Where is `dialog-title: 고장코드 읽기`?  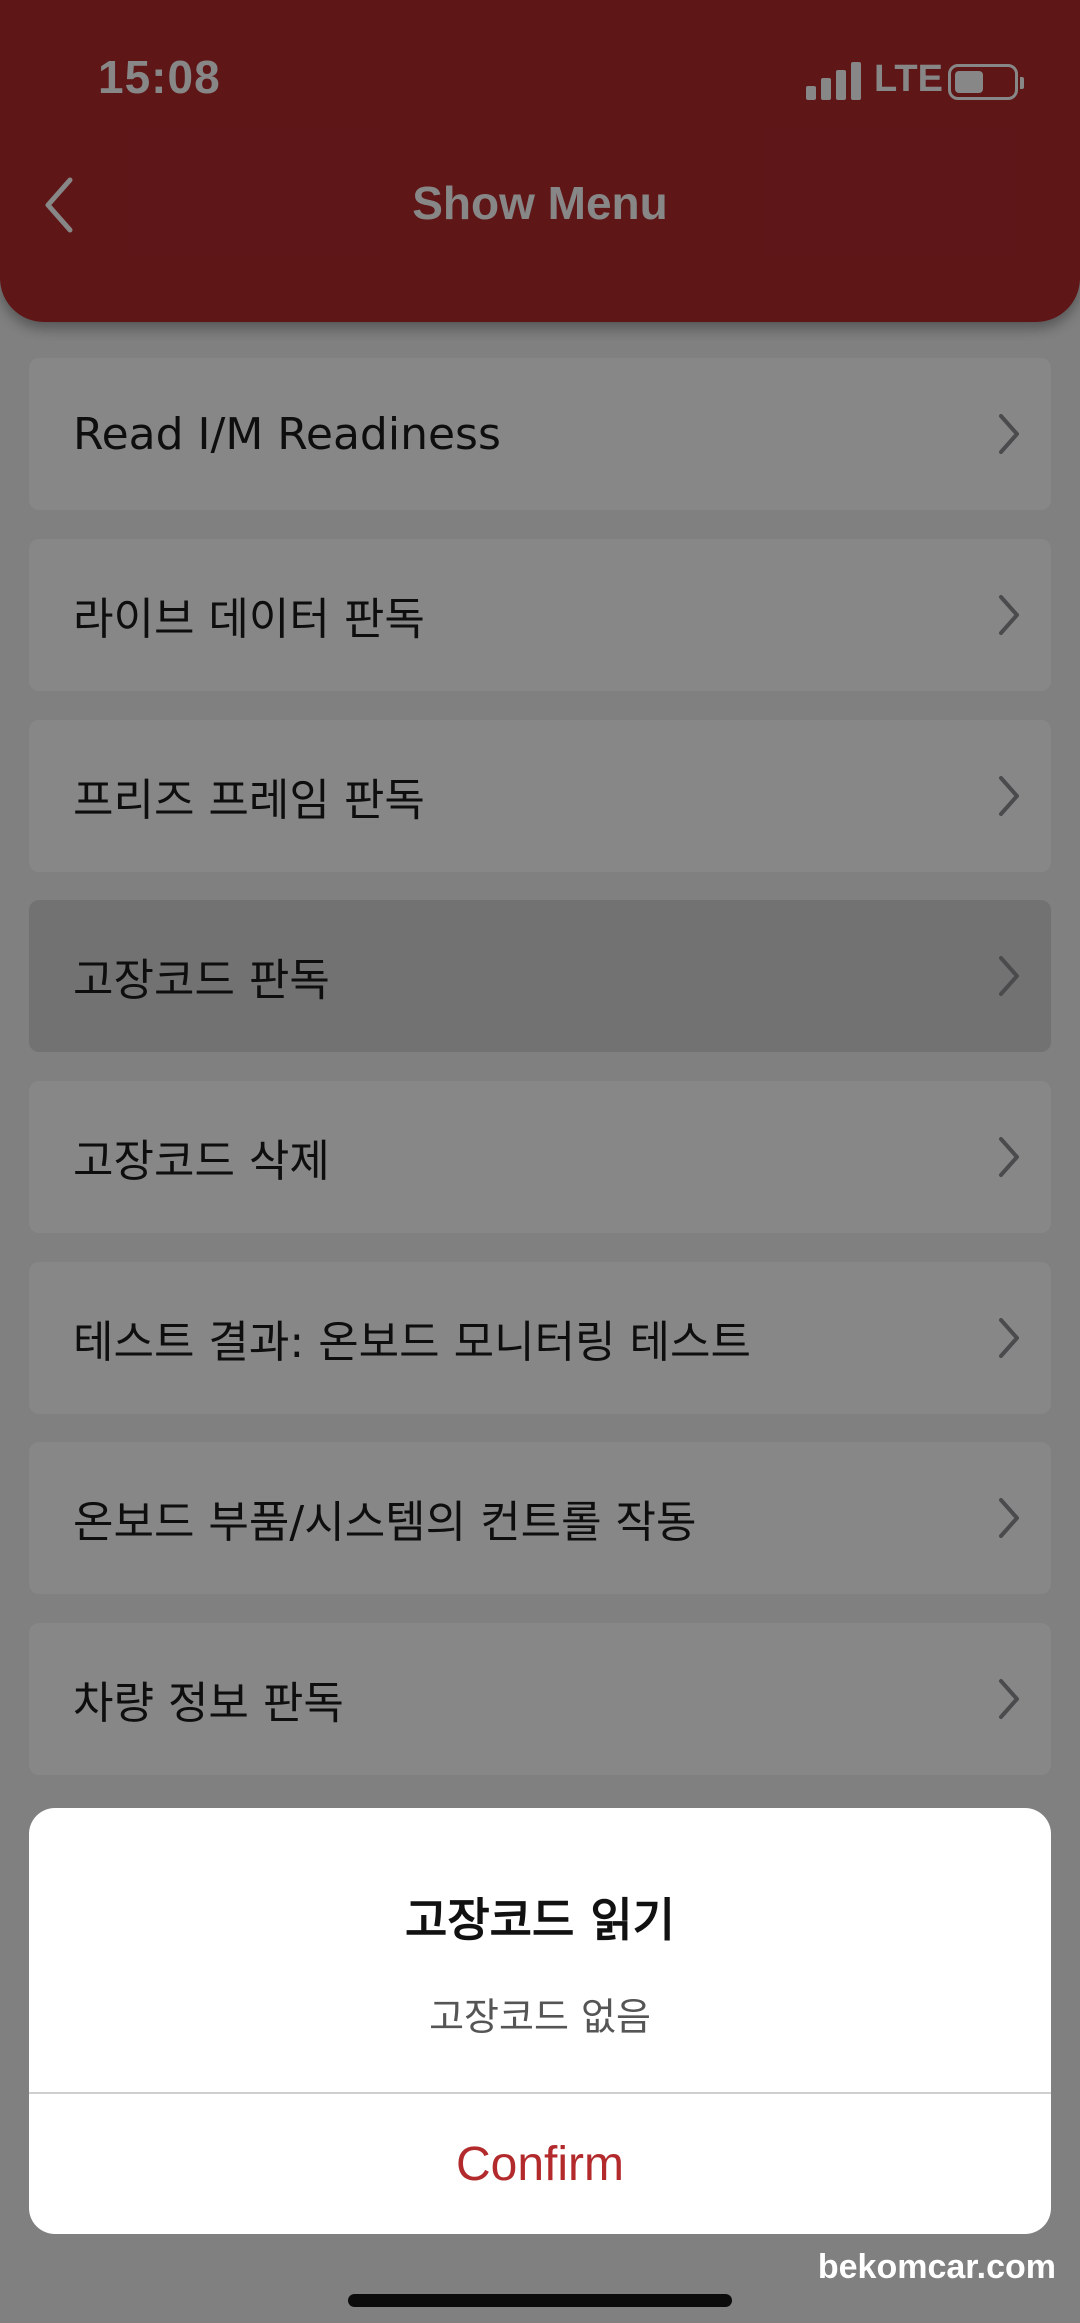
dialog-title: 고장코드 읽기 is located at coordinates (540, 1920).